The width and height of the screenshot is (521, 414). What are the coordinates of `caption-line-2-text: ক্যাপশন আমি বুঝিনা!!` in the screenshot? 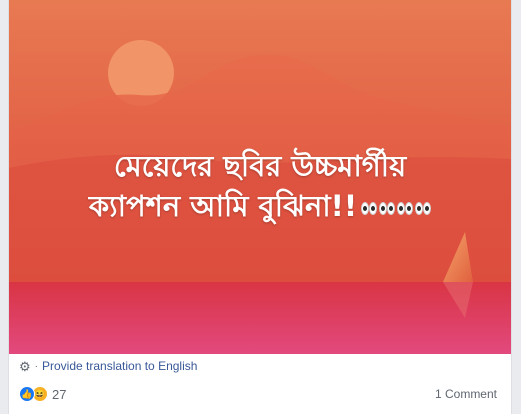 It's located at (223, 206).